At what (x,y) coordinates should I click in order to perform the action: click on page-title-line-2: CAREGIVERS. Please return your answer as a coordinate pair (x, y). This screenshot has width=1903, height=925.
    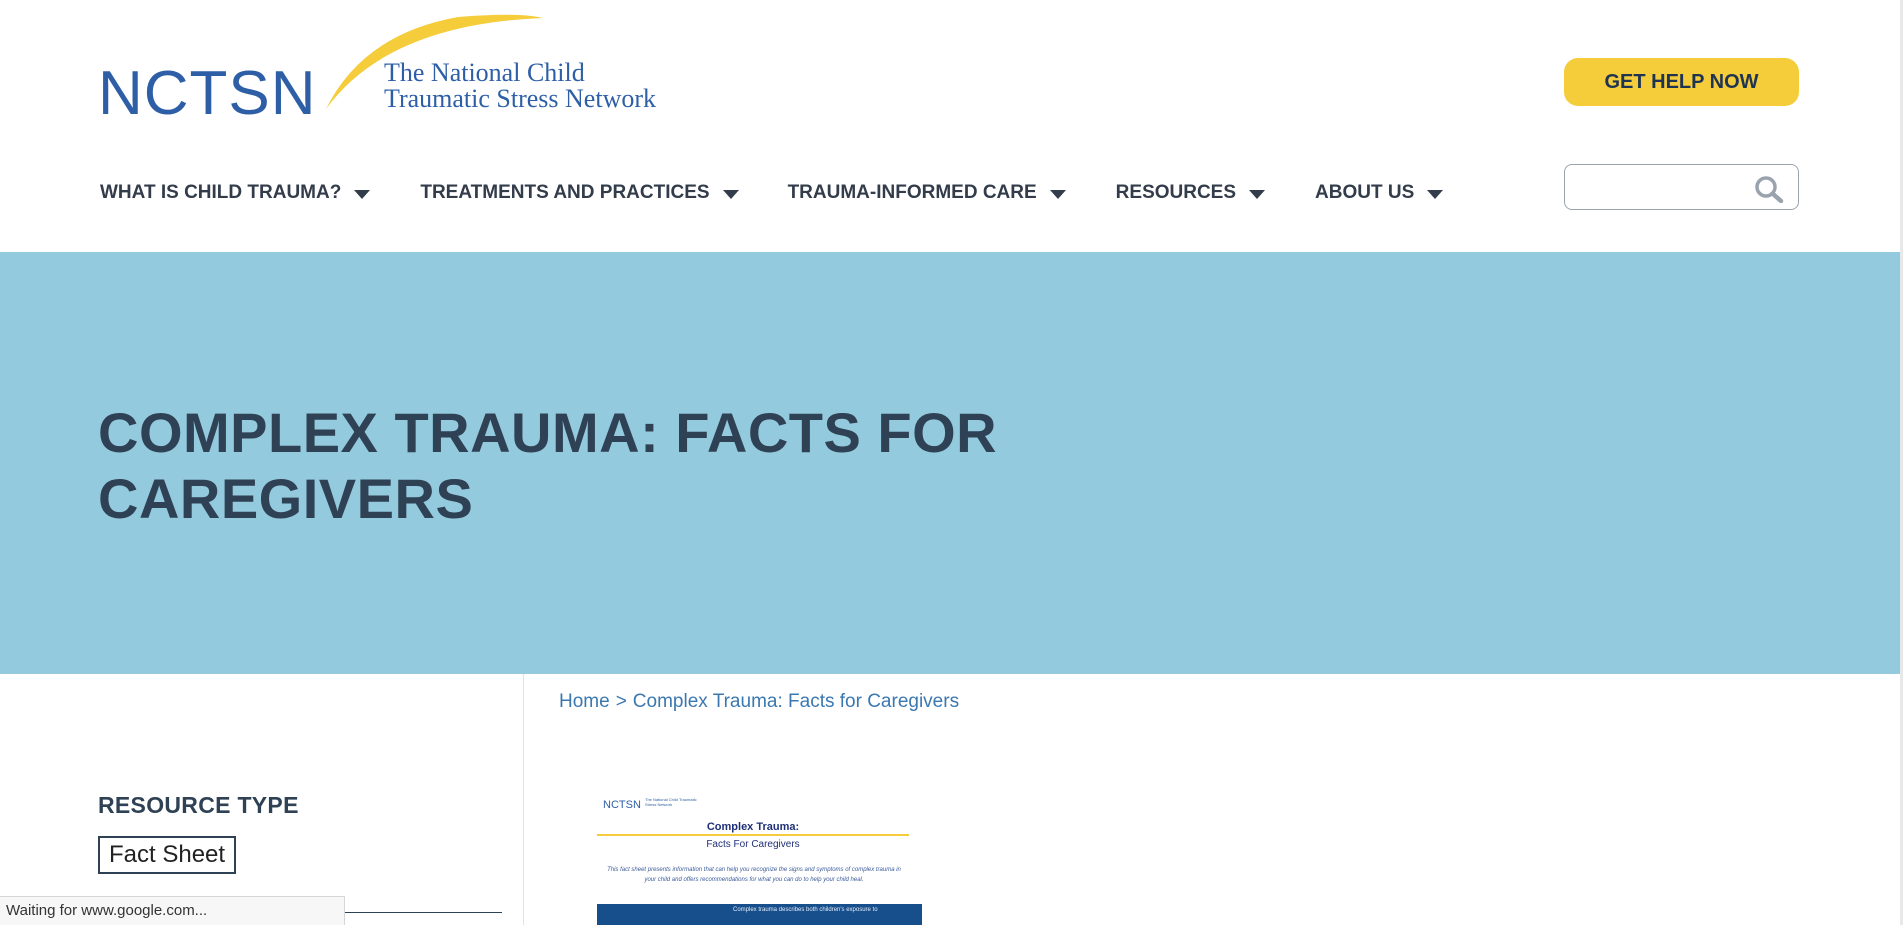
    Looking at the image, I should click on (286, 498).